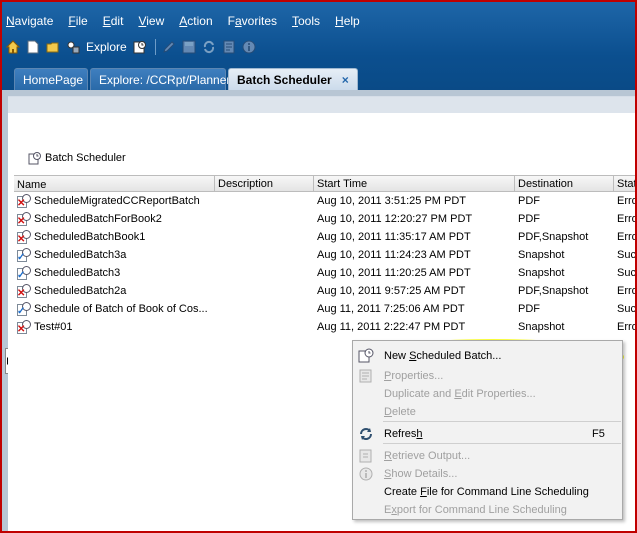  Describe the element at coordinates (53, 47) in the screenshot. I see `open-folder-icon` at that location.